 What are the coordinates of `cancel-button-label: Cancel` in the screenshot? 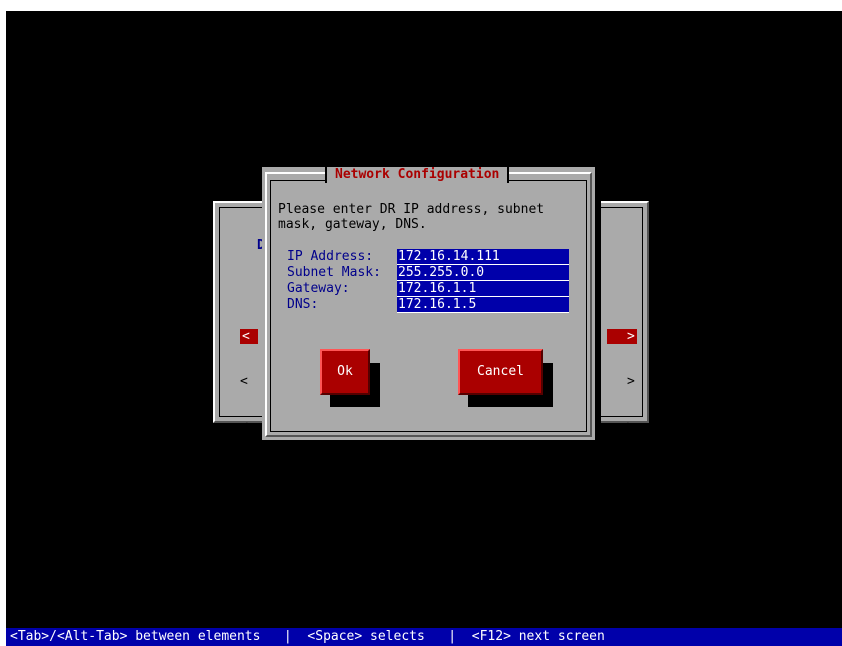 It's located at (500, 371).